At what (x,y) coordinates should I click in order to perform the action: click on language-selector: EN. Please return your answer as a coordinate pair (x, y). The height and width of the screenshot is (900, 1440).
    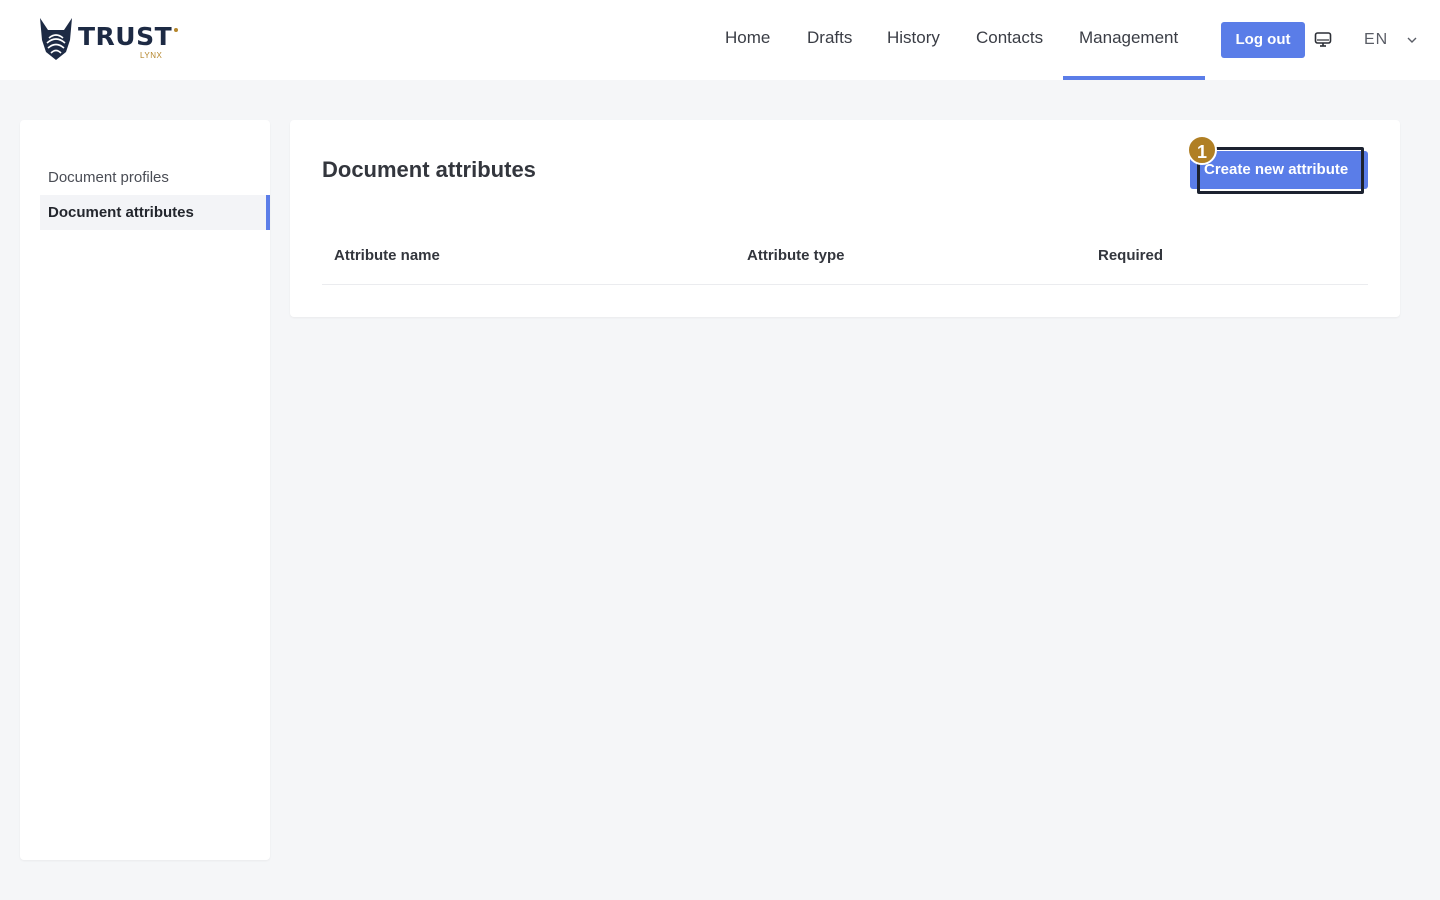
    Looking at the image, I should click on (1376, 40).